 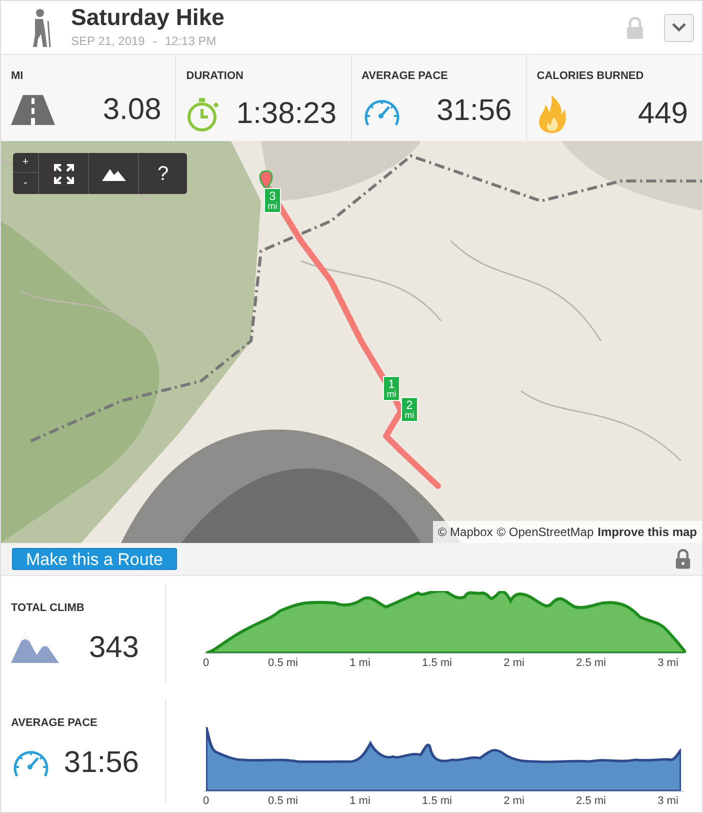 What do you see at coordinates (215, 76) in the screenshot?
I see `stat-label: DURATION` at bounding box center [215, 76].